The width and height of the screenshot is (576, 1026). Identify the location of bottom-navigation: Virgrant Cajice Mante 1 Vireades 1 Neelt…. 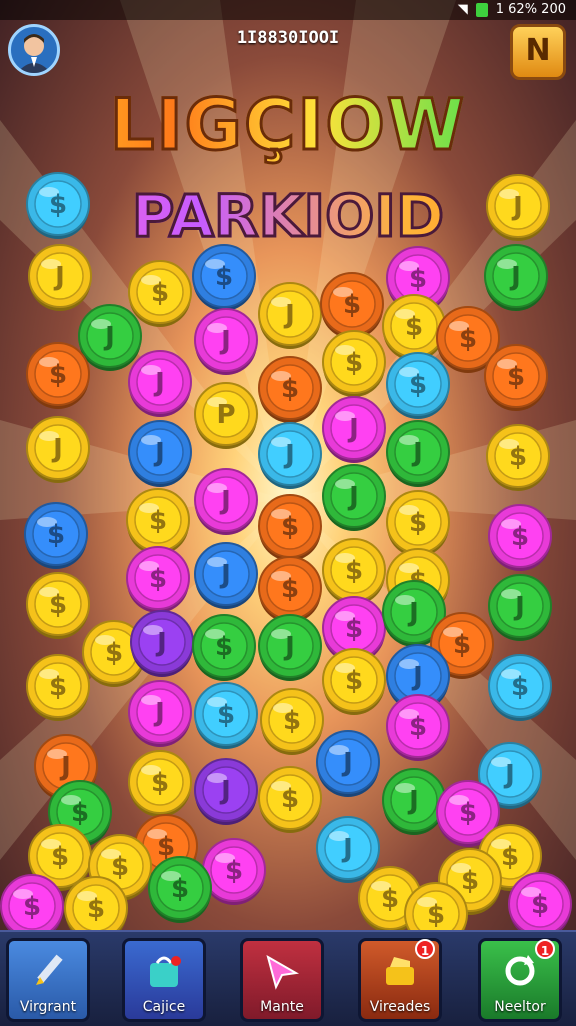
(288, 978).